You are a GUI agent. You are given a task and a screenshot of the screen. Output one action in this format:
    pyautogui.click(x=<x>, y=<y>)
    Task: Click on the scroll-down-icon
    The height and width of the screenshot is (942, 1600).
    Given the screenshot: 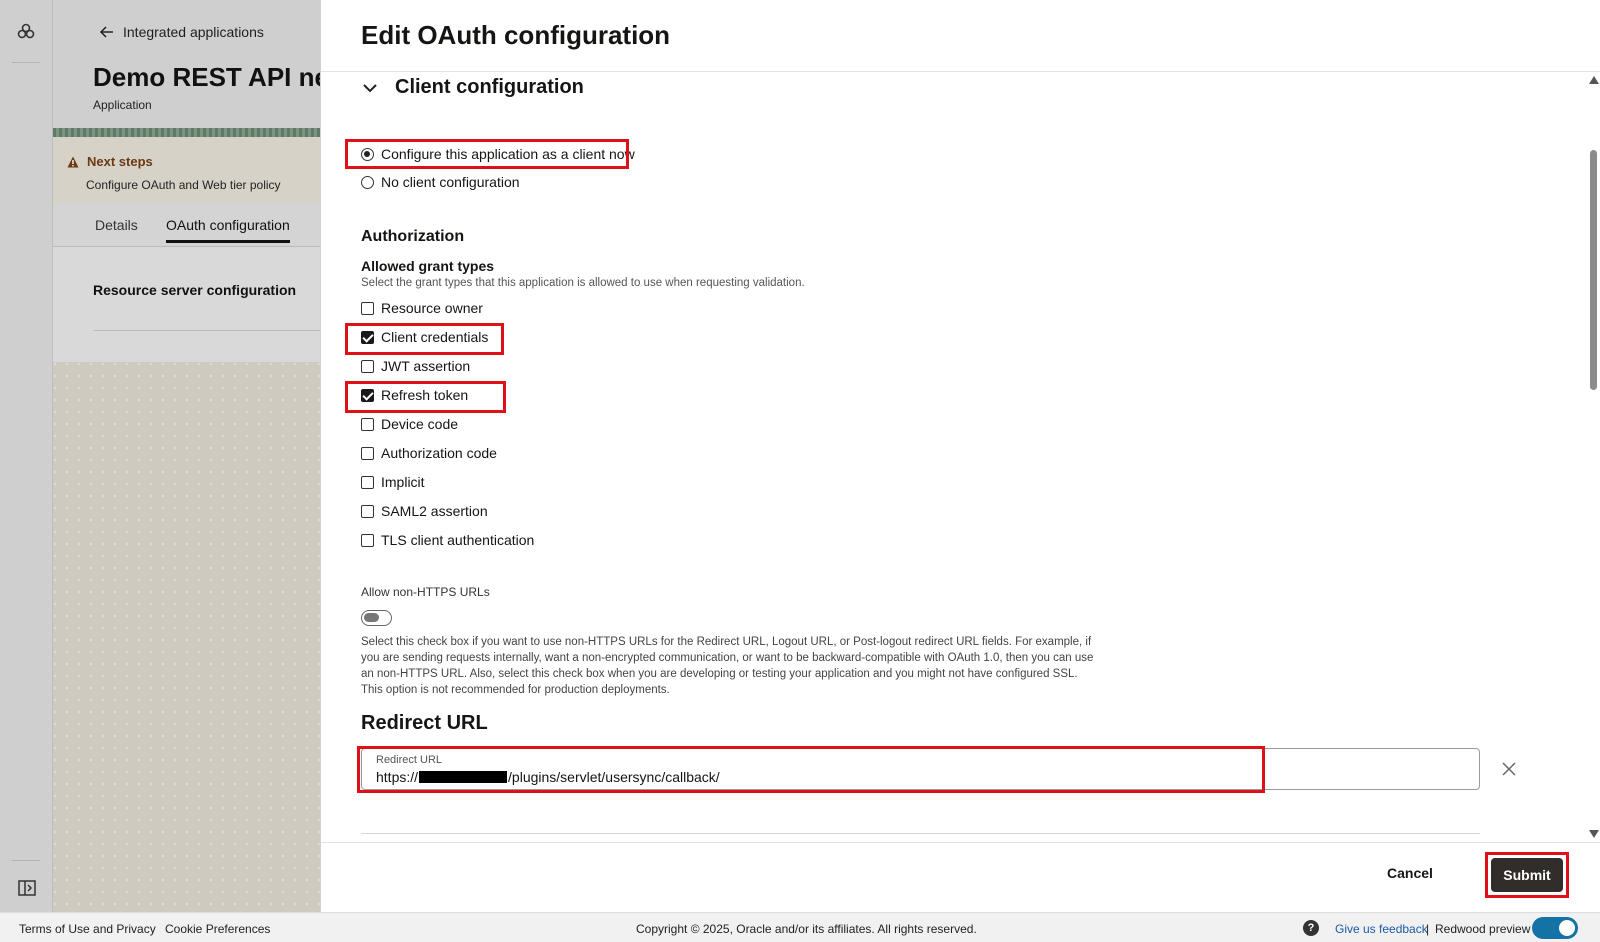 What is the action you would take?
    pyautogui.click(x=1594, y=834)
    